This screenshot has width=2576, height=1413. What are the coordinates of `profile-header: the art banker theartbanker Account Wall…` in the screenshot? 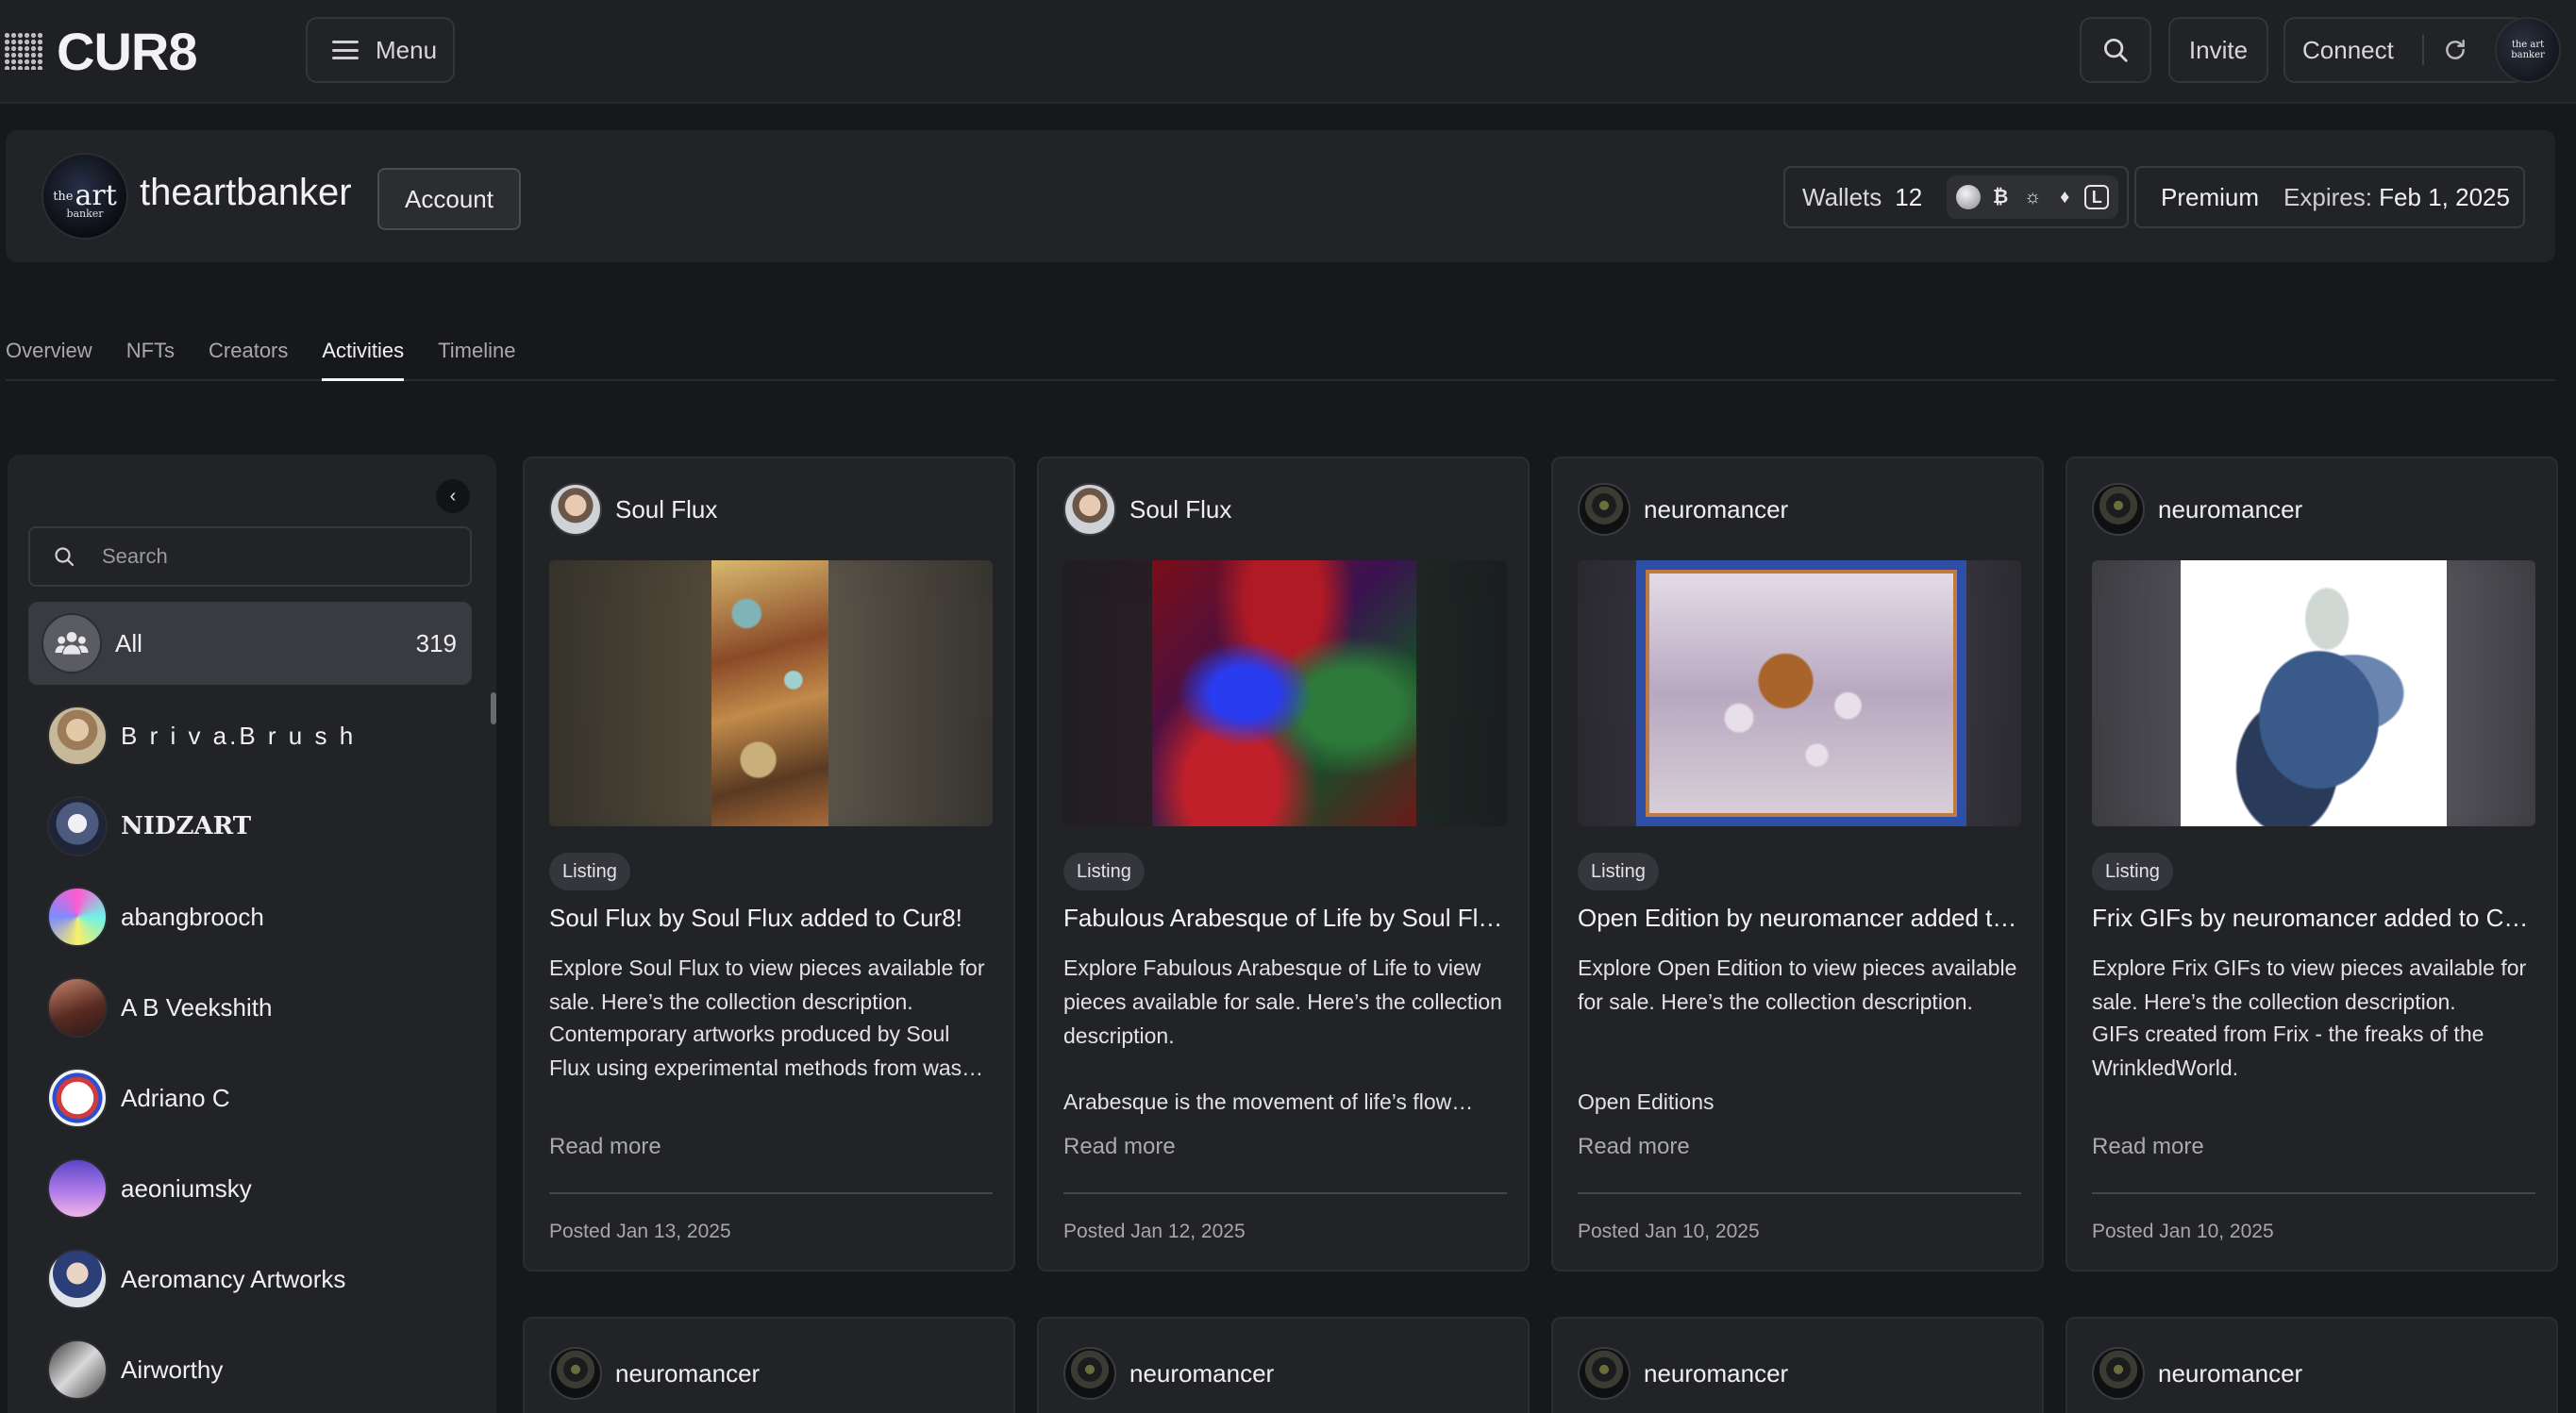 It's located at (1280, 196).